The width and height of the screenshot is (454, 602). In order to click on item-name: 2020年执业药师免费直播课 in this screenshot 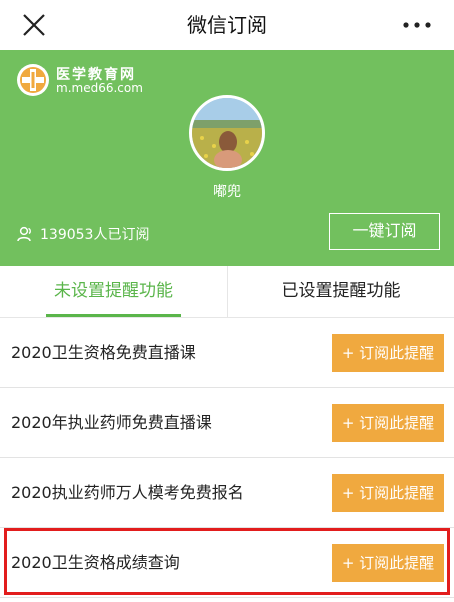, I will do `click(111, 422)`.